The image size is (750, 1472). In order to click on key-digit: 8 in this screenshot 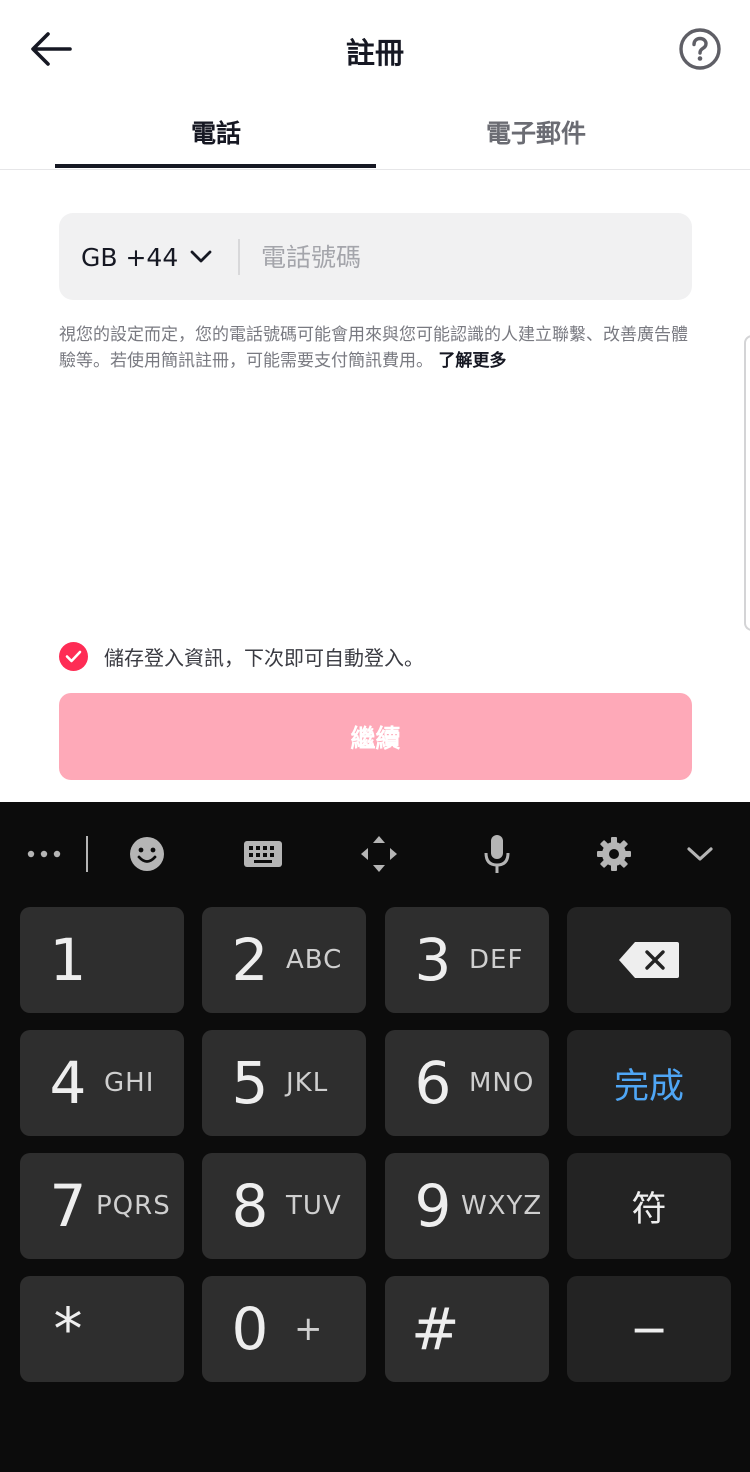, I will do `click(250, 1206)`.